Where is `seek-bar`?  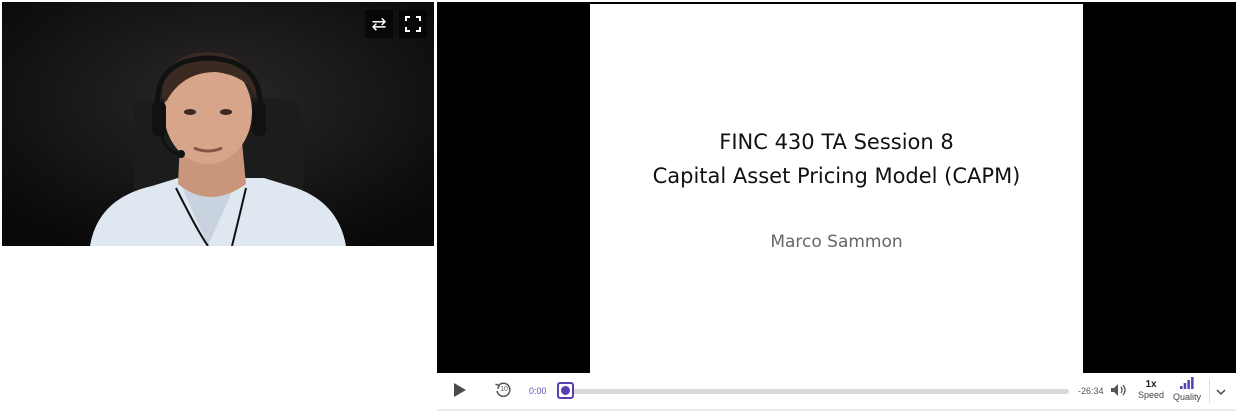
seek-bar is located at coordinates (813, 390).